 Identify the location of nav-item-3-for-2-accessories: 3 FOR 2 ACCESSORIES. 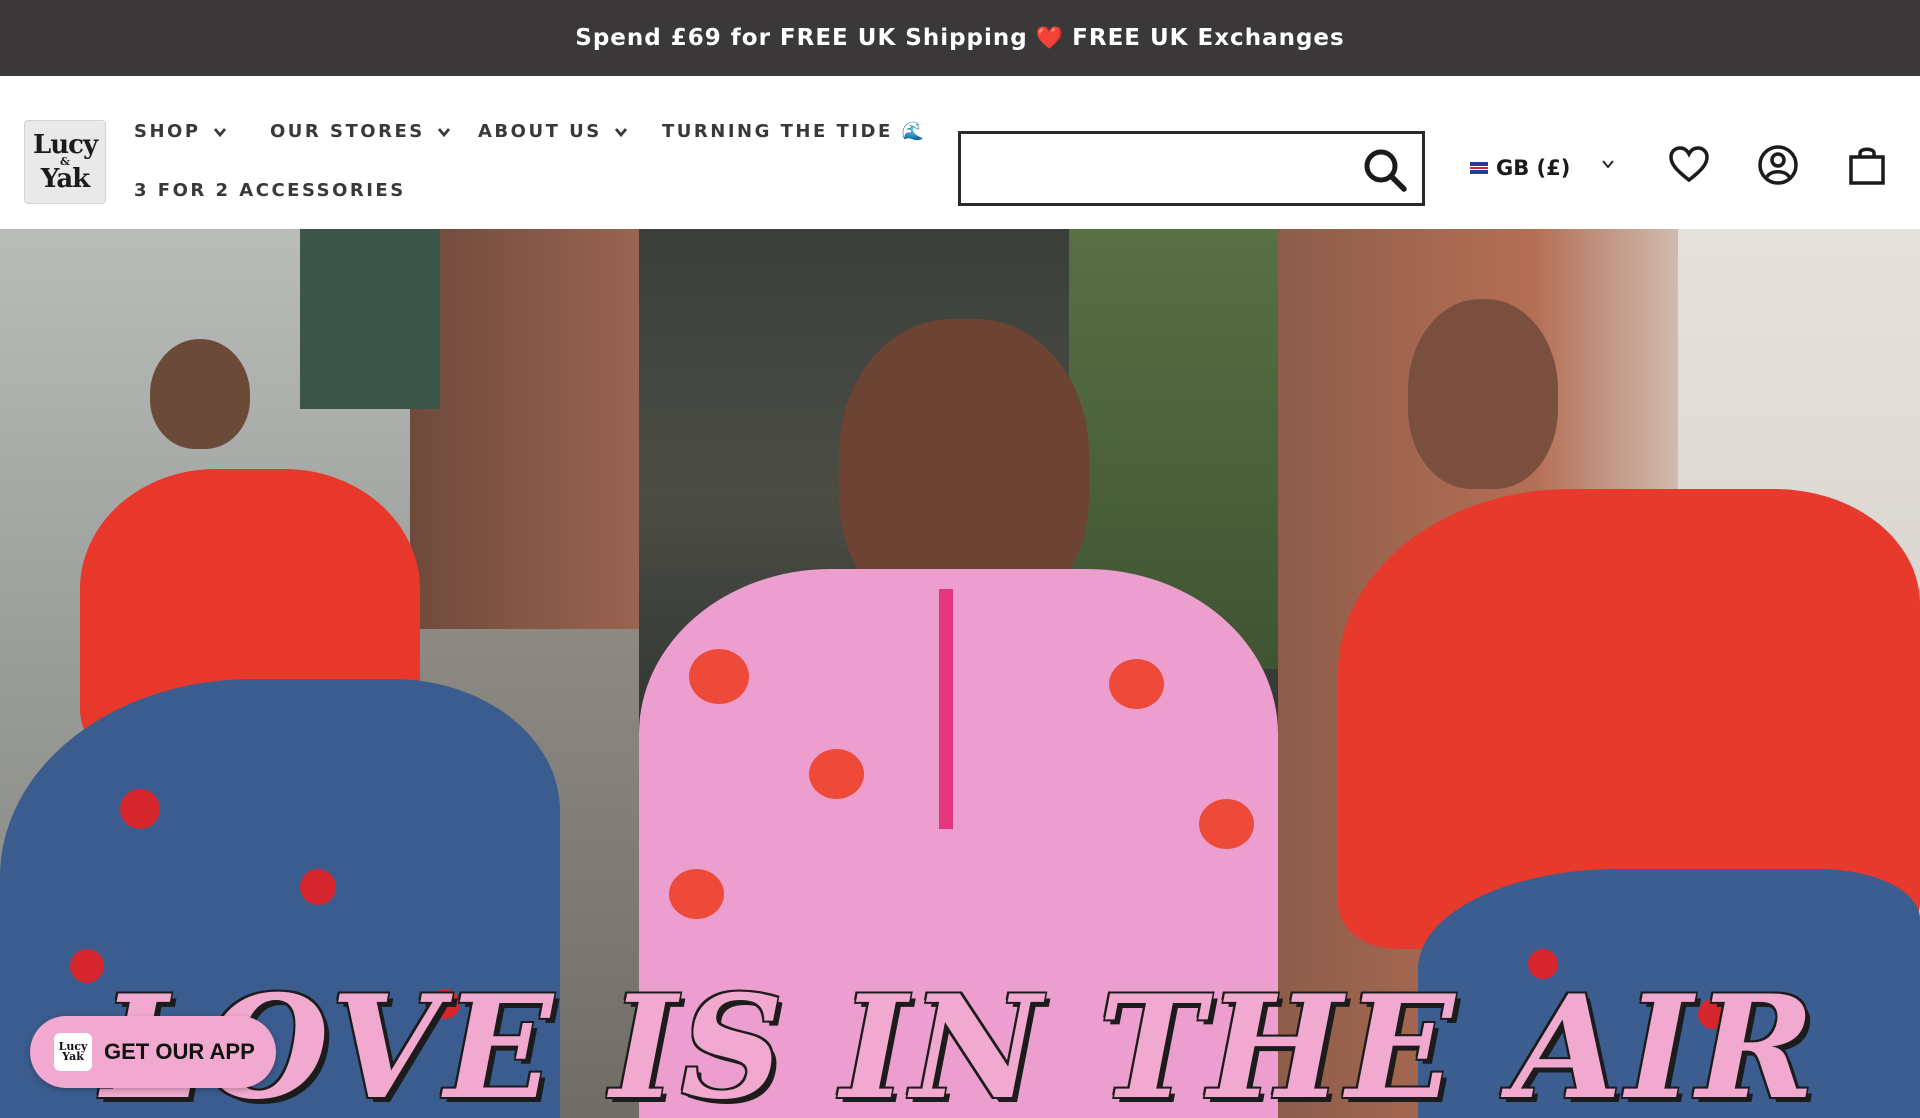
(270, 190).